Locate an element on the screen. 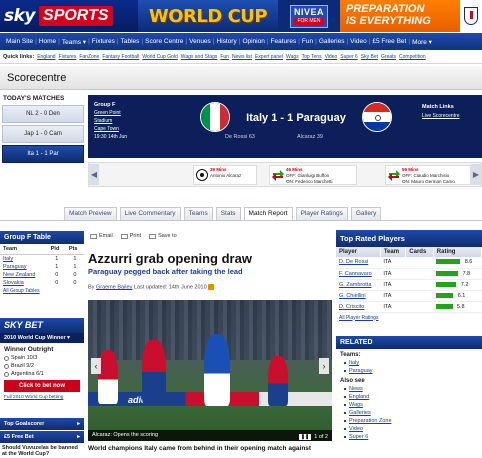  top-goalscorer-bar: Top Goalscorer ▸ is located at coordinates (42, 424).